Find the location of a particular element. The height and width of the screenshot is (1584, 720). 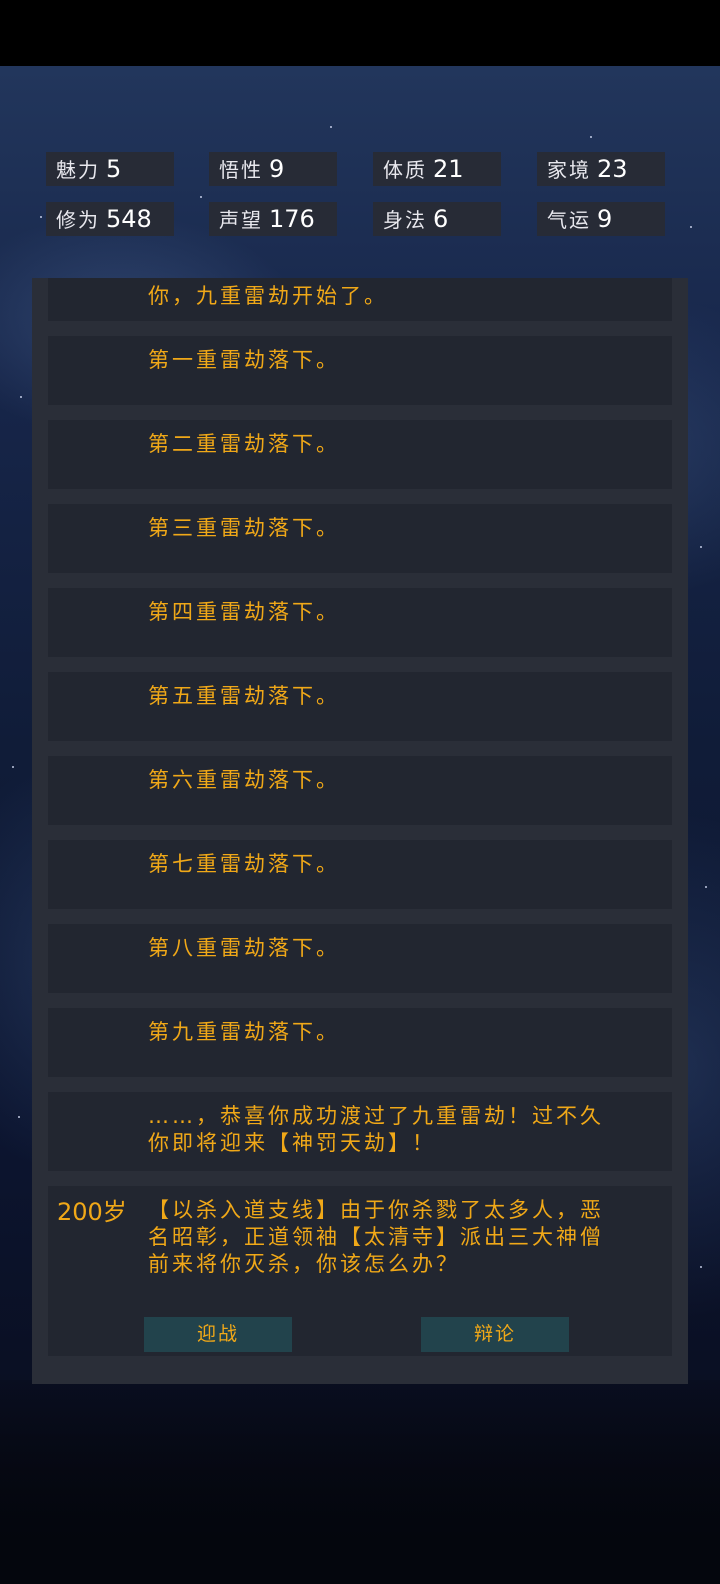

stat-value: 23 is located at coordinates (612, 169).